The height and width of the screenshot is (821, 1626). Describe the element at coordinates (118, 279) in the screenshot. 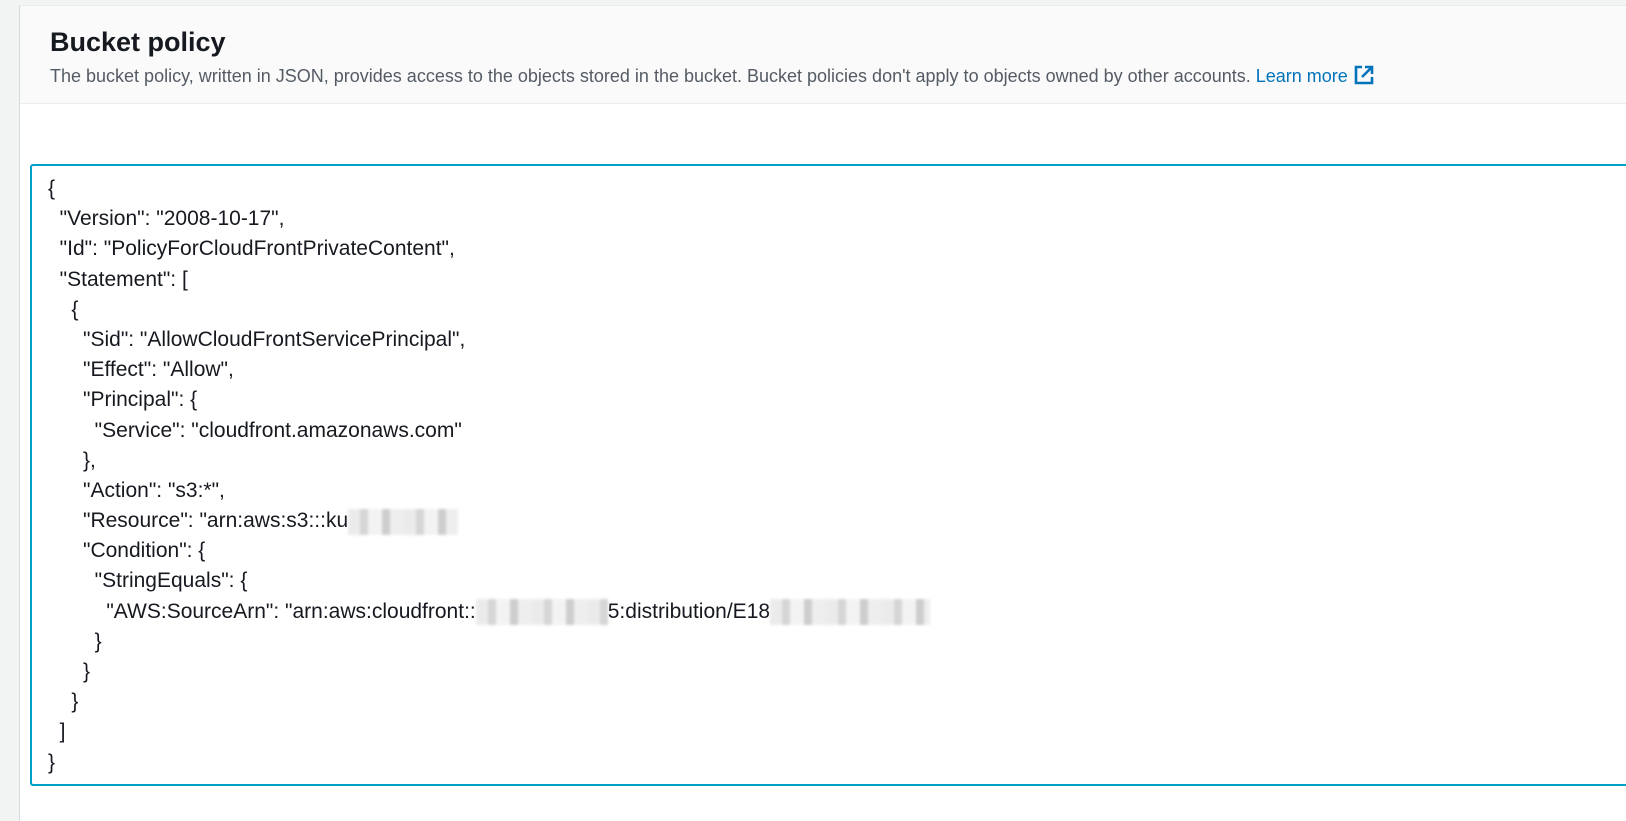

I see `code-text: "Statement": [` at that location.